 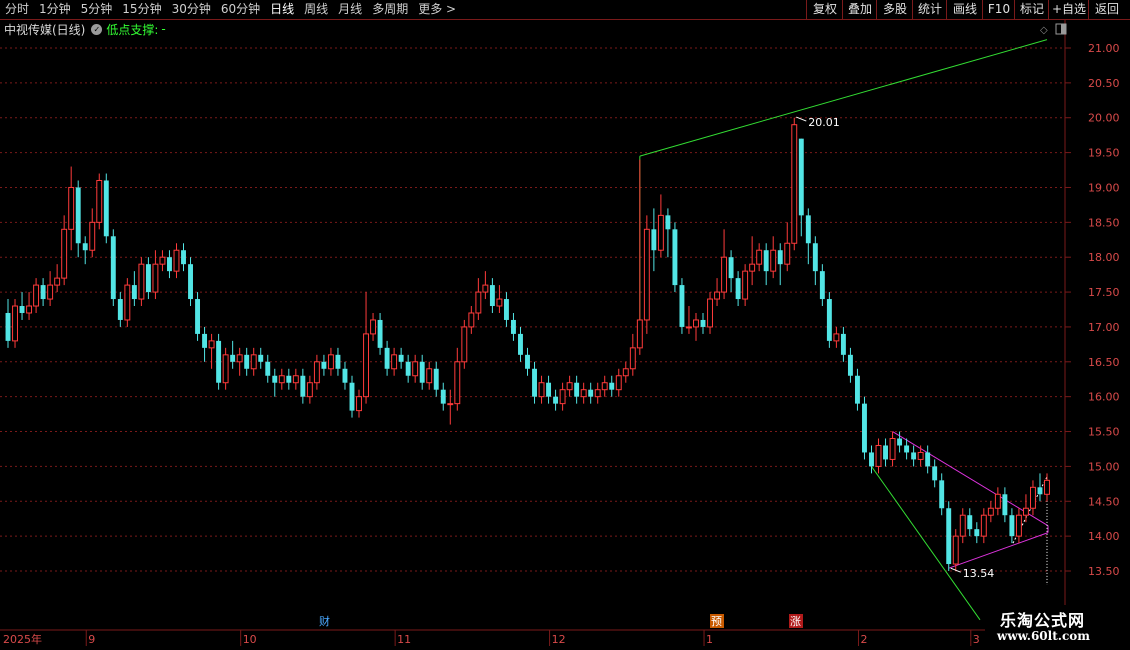 What do you see at coordinates (1061, 29) in the screenshot?
I see `panel-toggle-icon` at bounding box center [1061, 29].